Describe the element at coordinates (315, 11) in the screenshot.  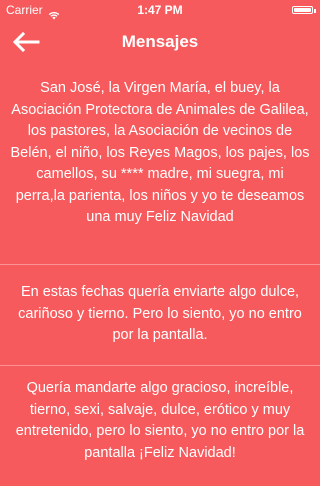
I see `battery-nub` at that location.